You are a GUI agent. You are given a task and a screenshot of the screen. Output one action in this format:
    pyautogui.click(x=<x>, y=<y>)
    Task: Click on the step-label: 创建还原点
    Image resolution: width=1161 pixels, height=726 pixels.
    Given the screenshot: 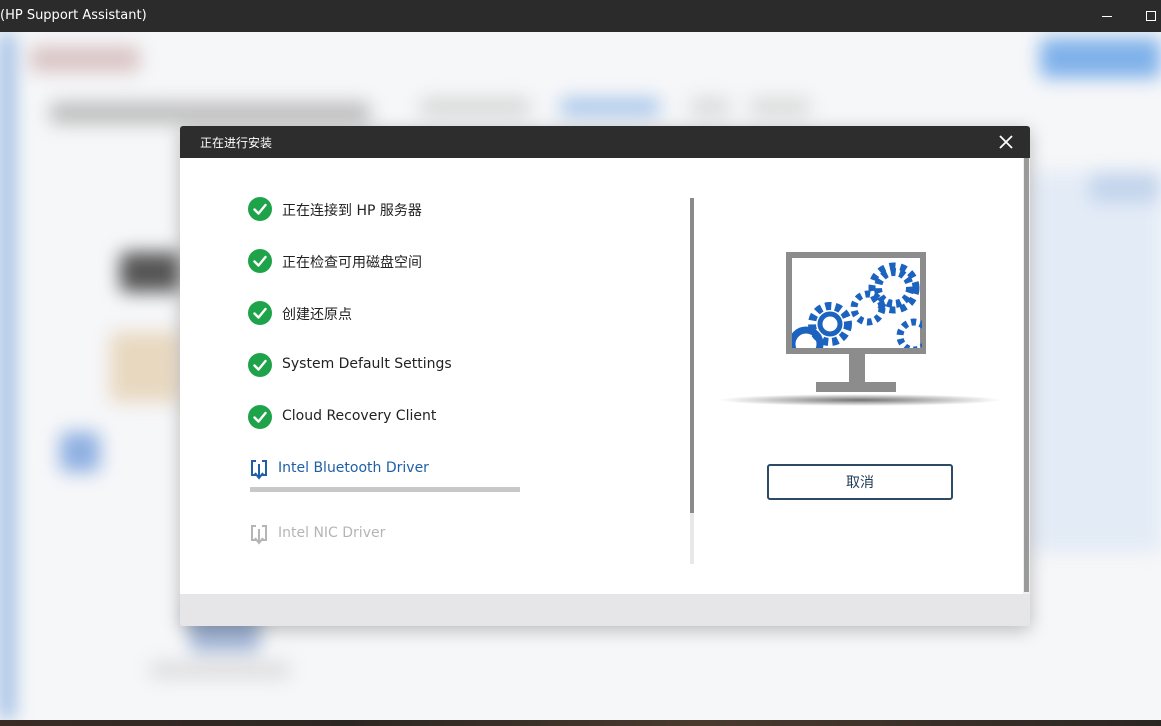 What is the action you would take?
    pyautogui.click(x=317, y=315)
    